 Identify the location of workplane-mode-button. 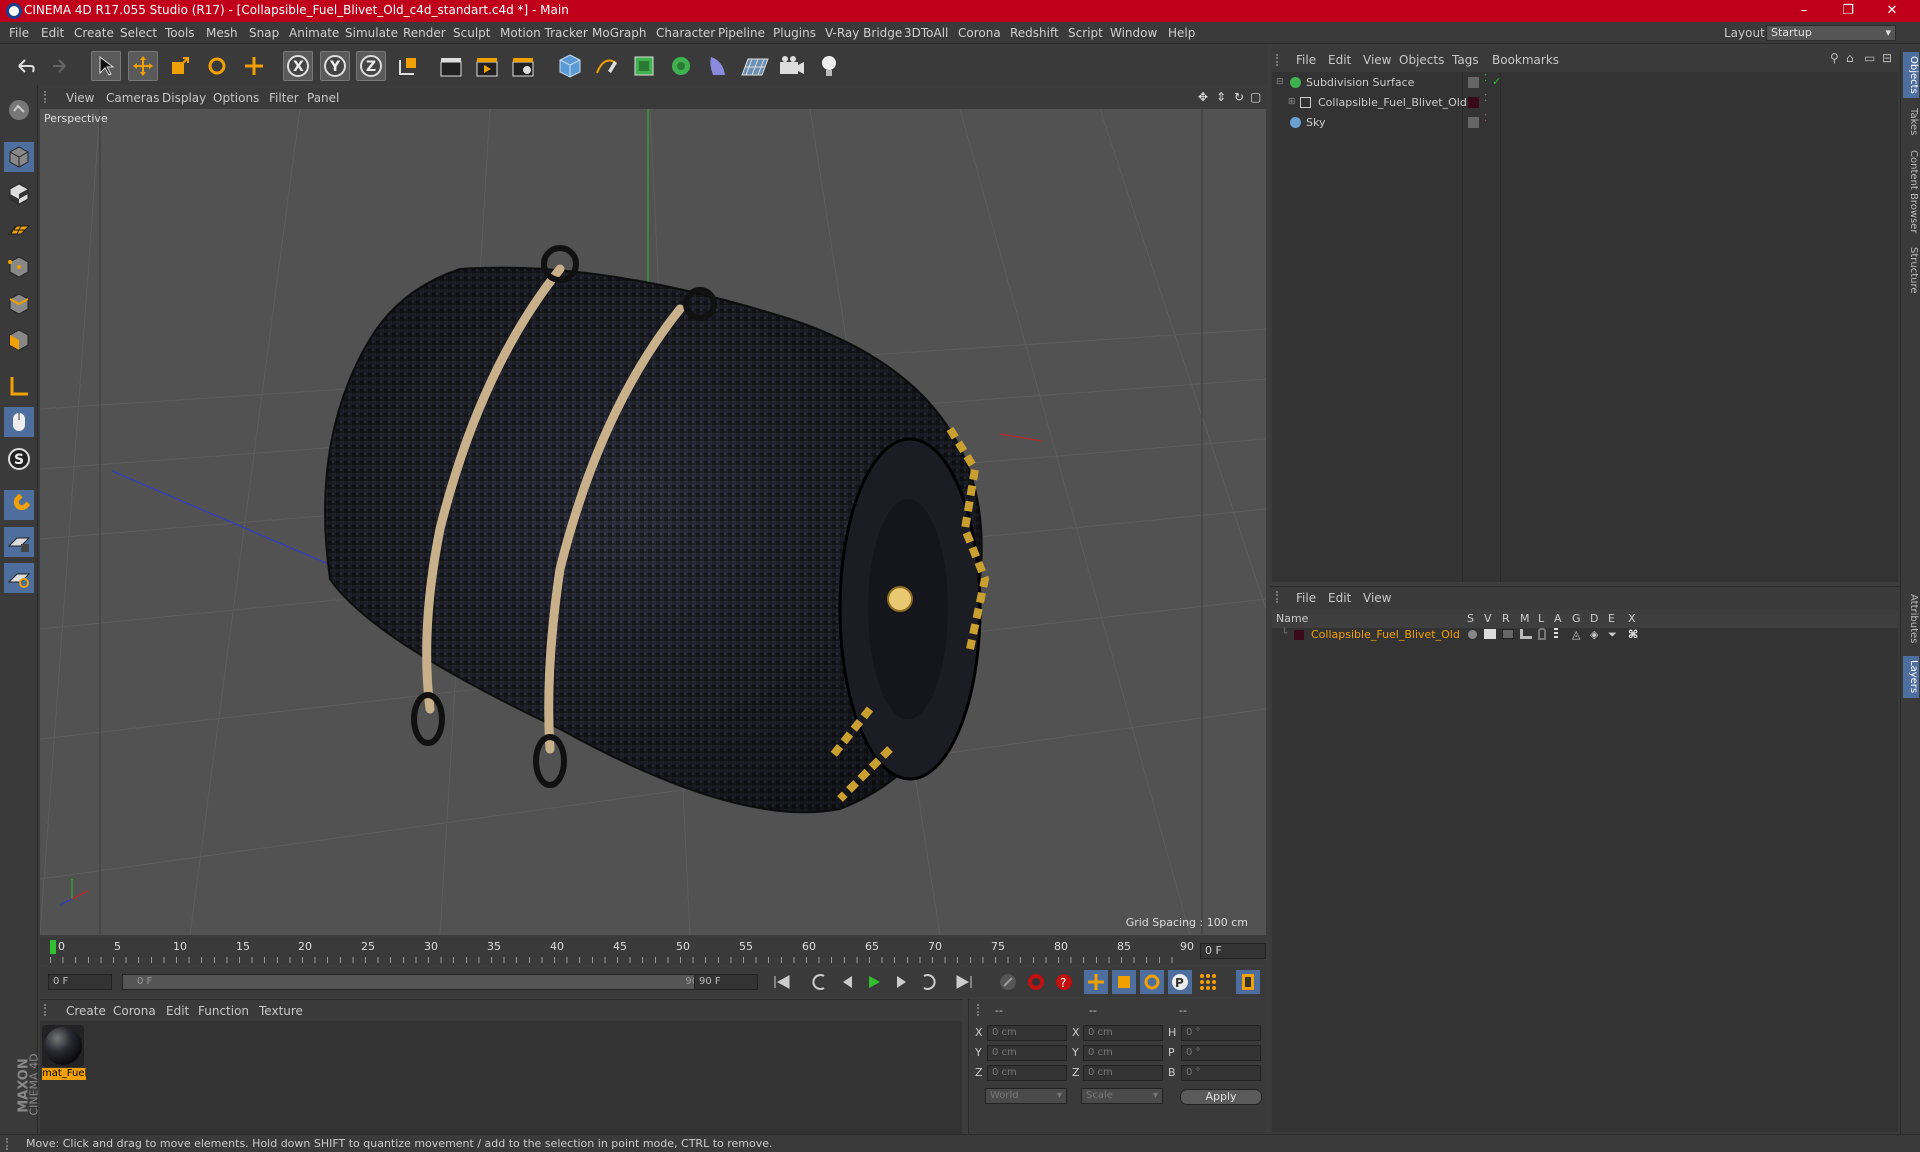
(19, 230).